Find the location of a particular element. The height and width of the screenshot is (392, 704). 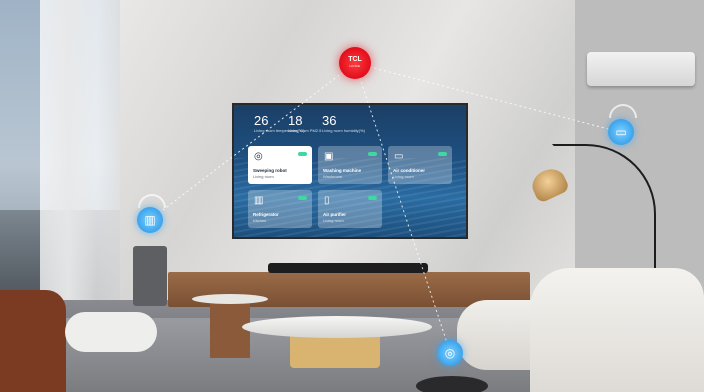

ac-icon: ▭ is located at coordinates (621, 132).